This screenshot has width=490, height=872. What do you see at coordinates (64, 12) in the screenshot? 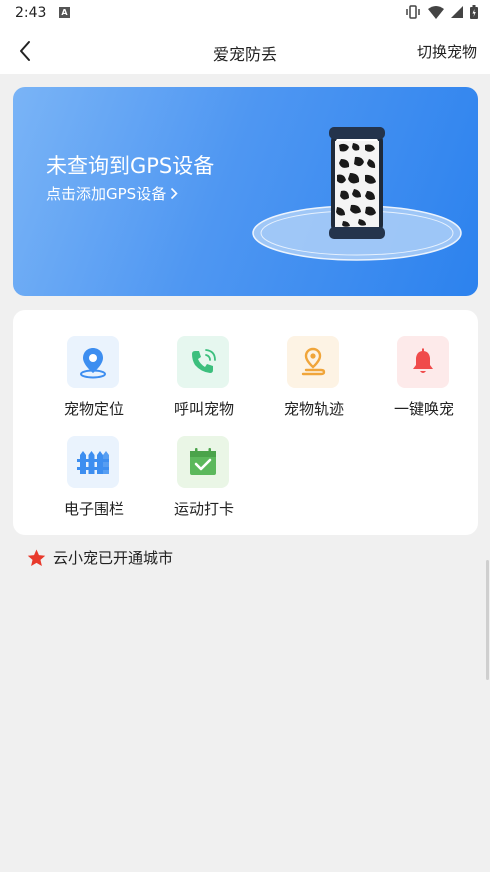
I see `notification-icon: A` at bounding box center [64, 12].